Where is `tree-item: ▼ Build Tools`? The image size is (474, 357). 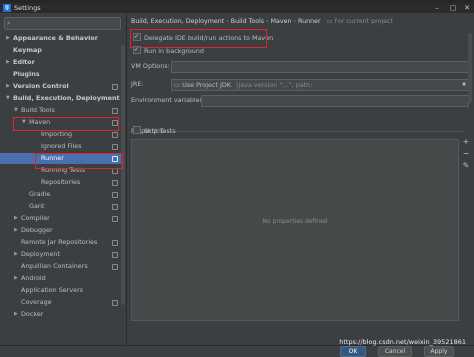
tree-item: ▼ Build Tools is located at coordinates (60, 110).